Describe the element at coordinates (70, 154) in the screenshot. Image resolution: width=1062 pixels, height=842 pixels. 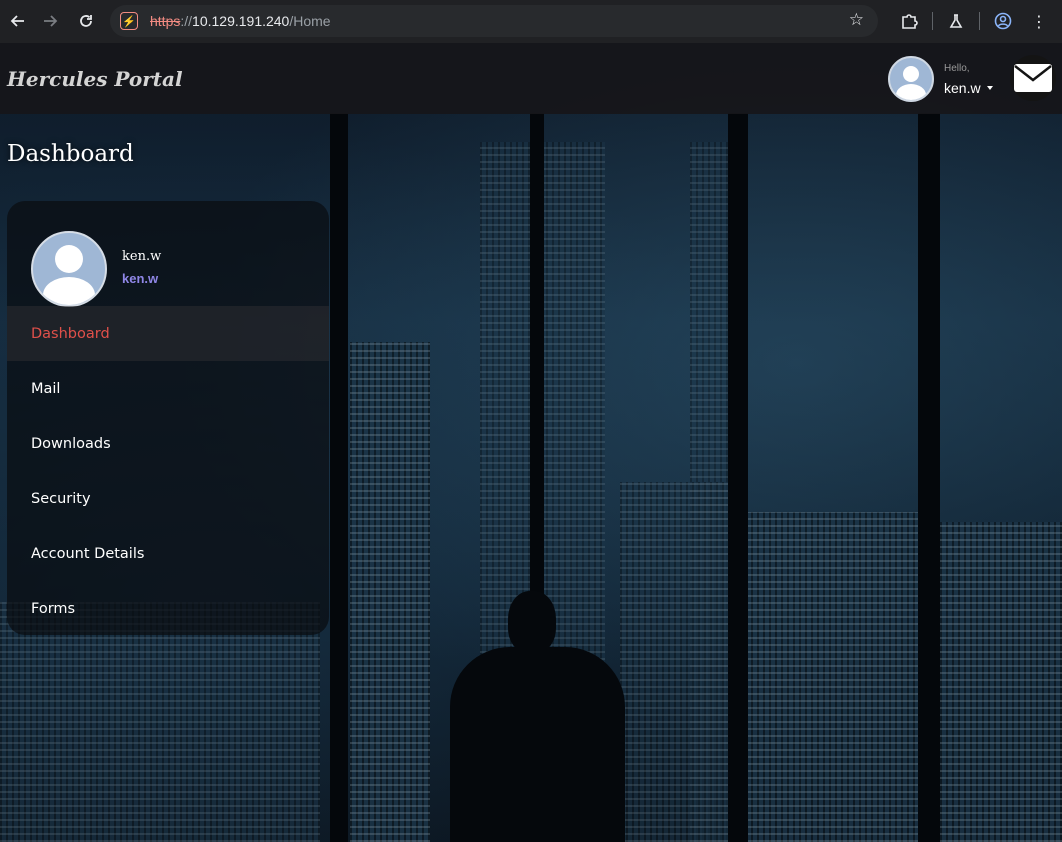
I see `page-title: Dashboard` at that location.